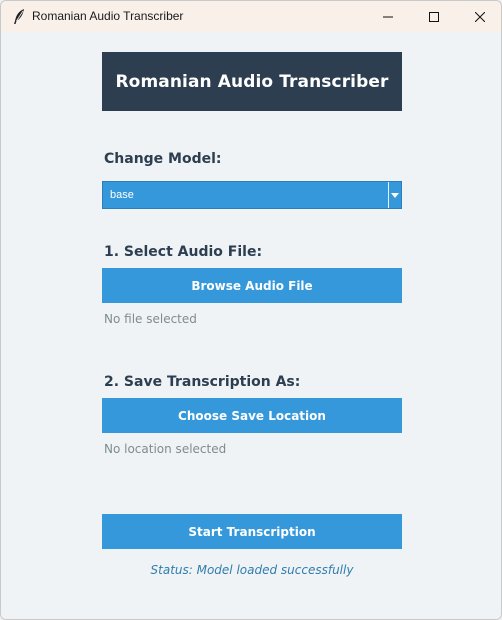  I want to click on app-header: Romanian Audio Transcriber, so click(252, 81).